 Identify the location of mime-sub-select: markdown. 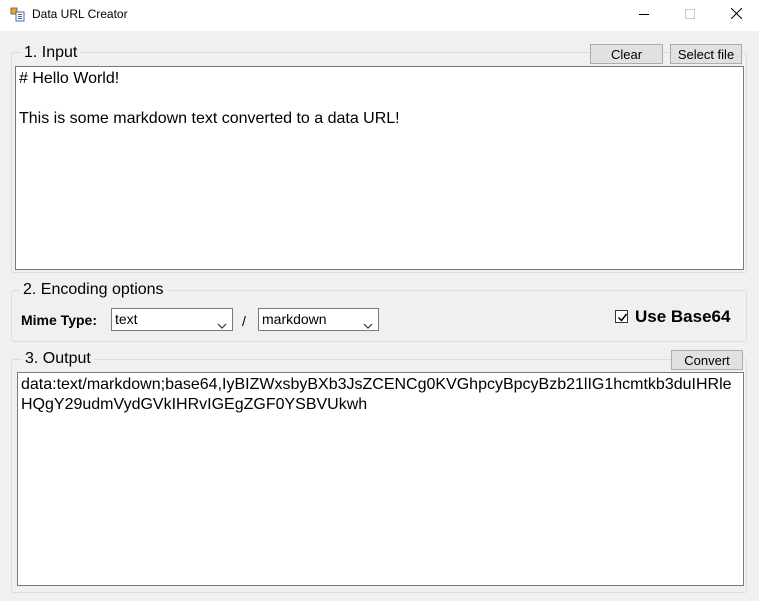
(318, 319).